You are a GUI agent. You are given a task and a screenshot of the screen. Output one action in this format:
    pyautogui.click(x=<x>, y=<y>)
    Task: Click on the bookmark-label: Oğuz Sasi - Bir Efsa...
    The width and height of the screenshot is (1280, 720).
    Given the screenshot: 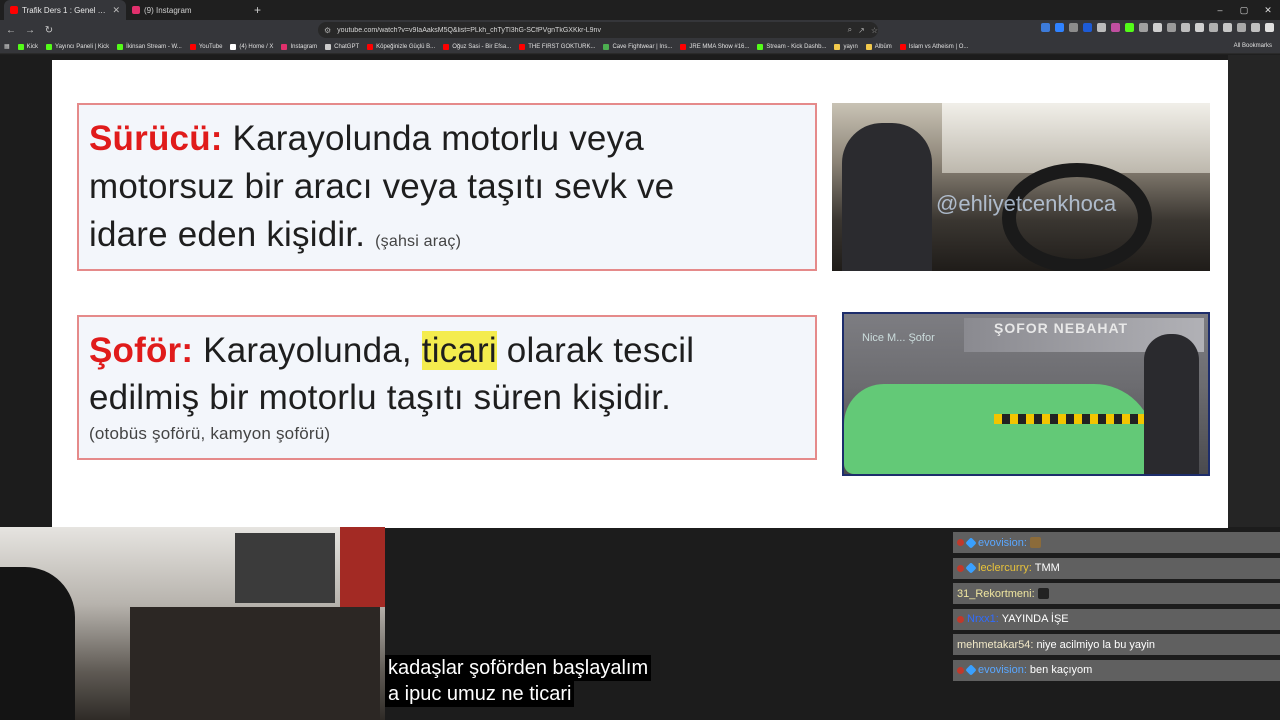 What is the action you would take?
    pyautogui.click(x=482, y=46)
    